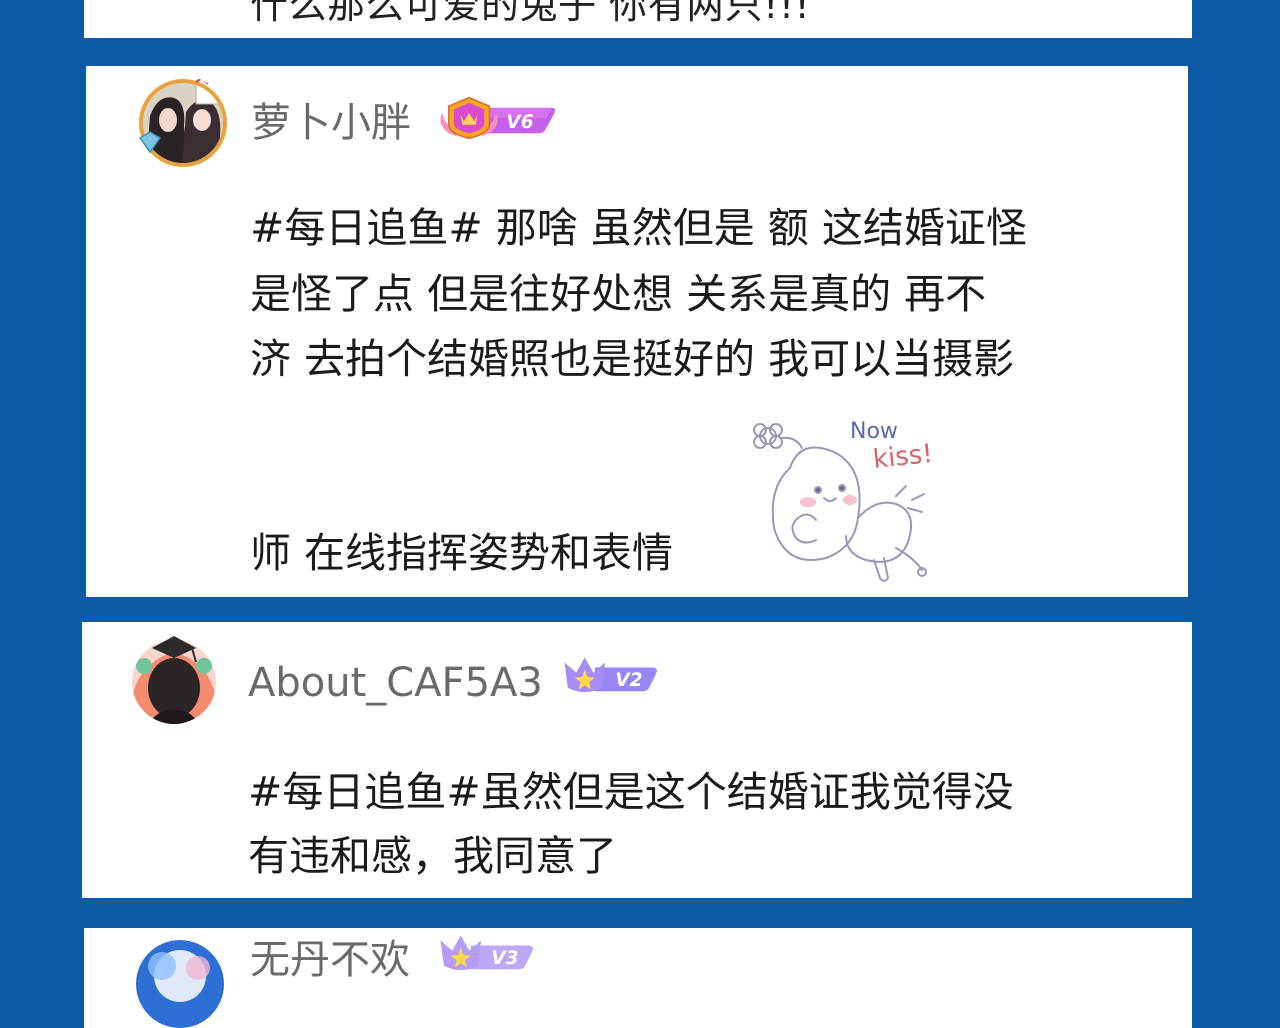 The width and height of the screenshot is (1280, 1028). Describe the element at coordinates (631, 792) in the screenshot. I see `comment-line: #每日追鱼#虽然但是这个结婚证我觉得没` at that location.